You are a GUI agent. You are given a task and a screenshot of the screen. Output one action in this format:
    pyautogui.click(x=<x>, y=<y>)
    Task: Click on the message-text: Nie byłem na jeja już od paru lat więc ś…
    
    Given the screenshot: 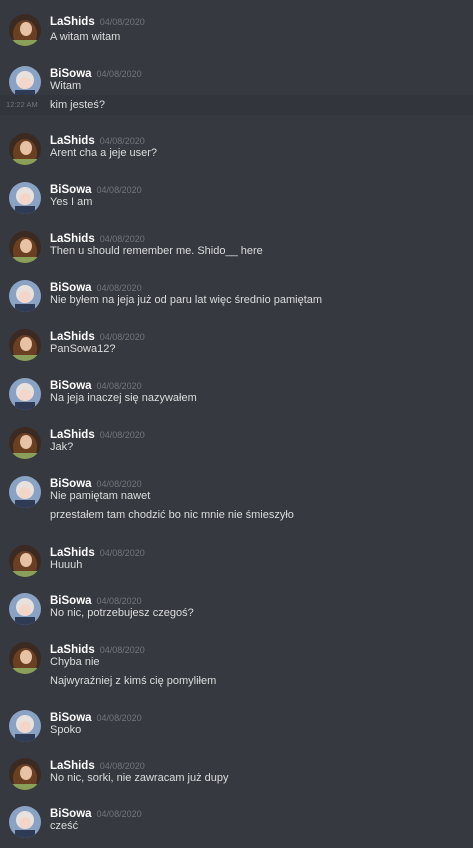 What is the action you would take?
    pyautogui.click(x=186, y=300)
    